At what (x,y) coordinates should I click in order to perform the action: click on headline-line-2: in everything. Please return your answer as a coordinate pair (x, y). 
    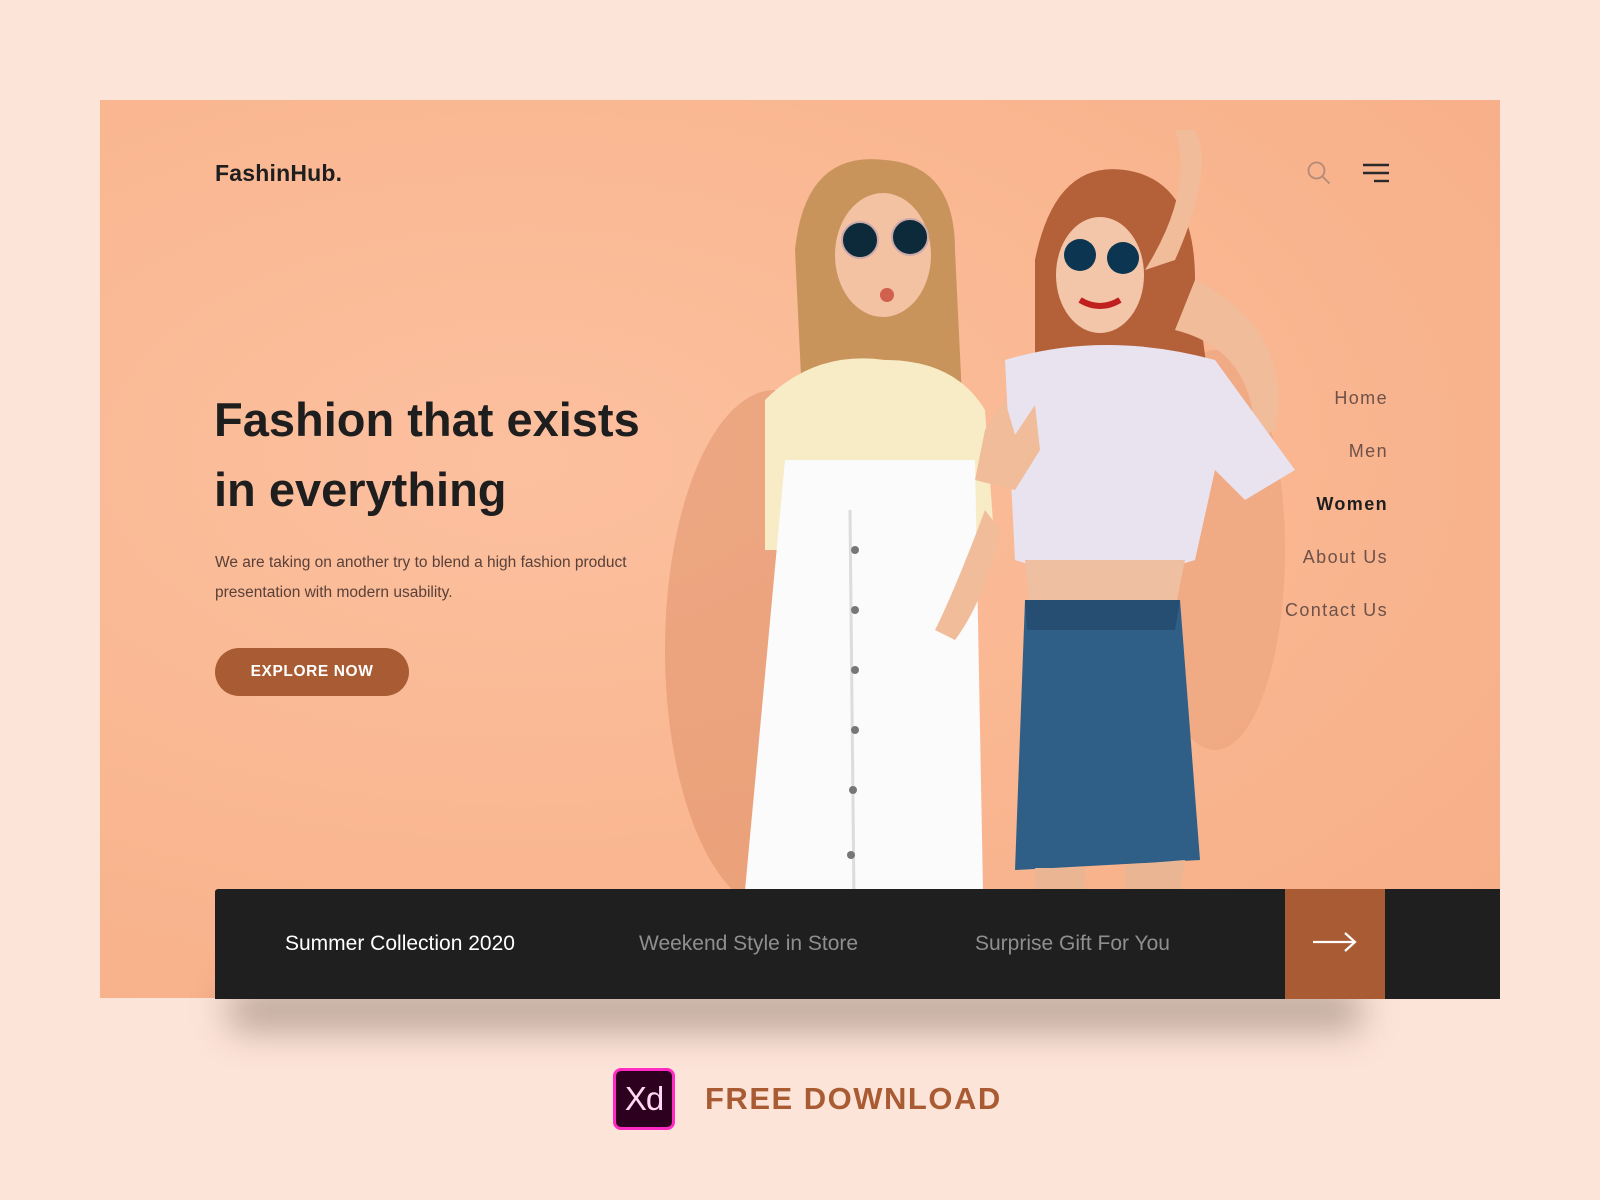
    Looking at the image, I should click on (360, 489).